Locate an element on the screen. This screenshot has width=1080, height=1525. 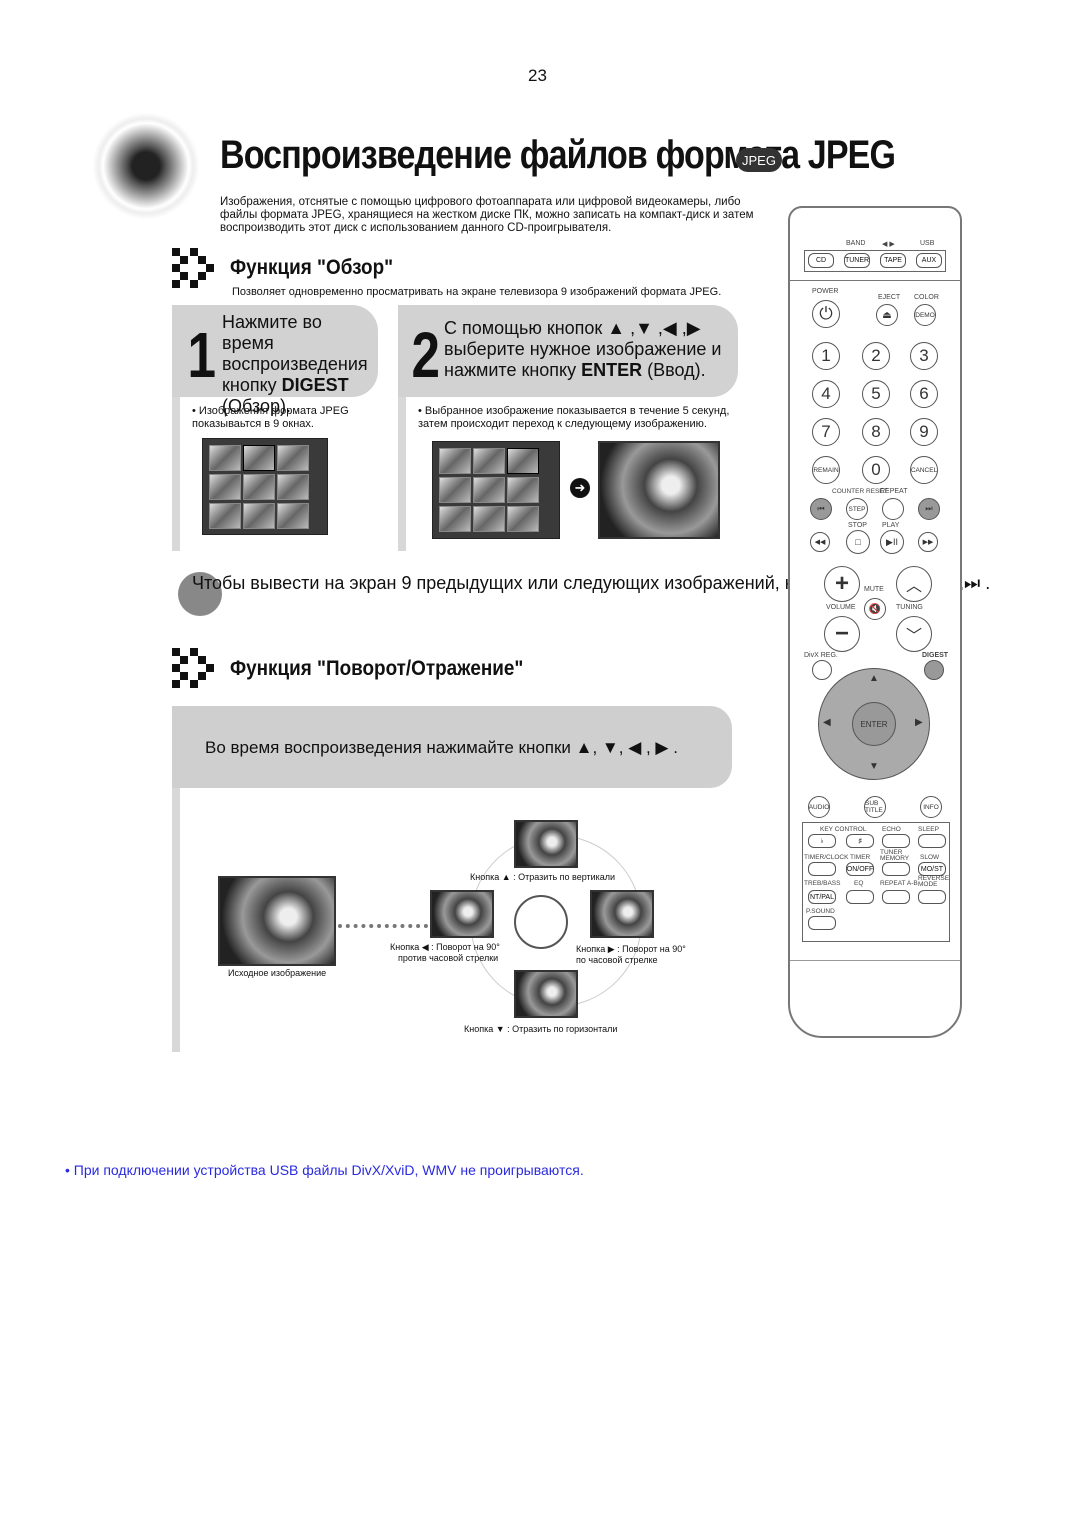
caption-down: Кнопка ▼ : Отразить по горизонтали is located at coordinates (541, 1029).